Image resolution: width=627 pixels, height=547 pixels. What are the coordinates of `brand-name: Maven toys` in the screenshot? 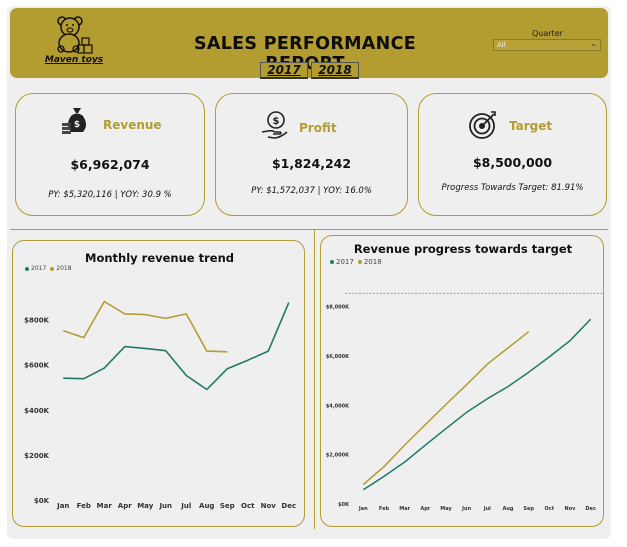 It's located at (74, 60).